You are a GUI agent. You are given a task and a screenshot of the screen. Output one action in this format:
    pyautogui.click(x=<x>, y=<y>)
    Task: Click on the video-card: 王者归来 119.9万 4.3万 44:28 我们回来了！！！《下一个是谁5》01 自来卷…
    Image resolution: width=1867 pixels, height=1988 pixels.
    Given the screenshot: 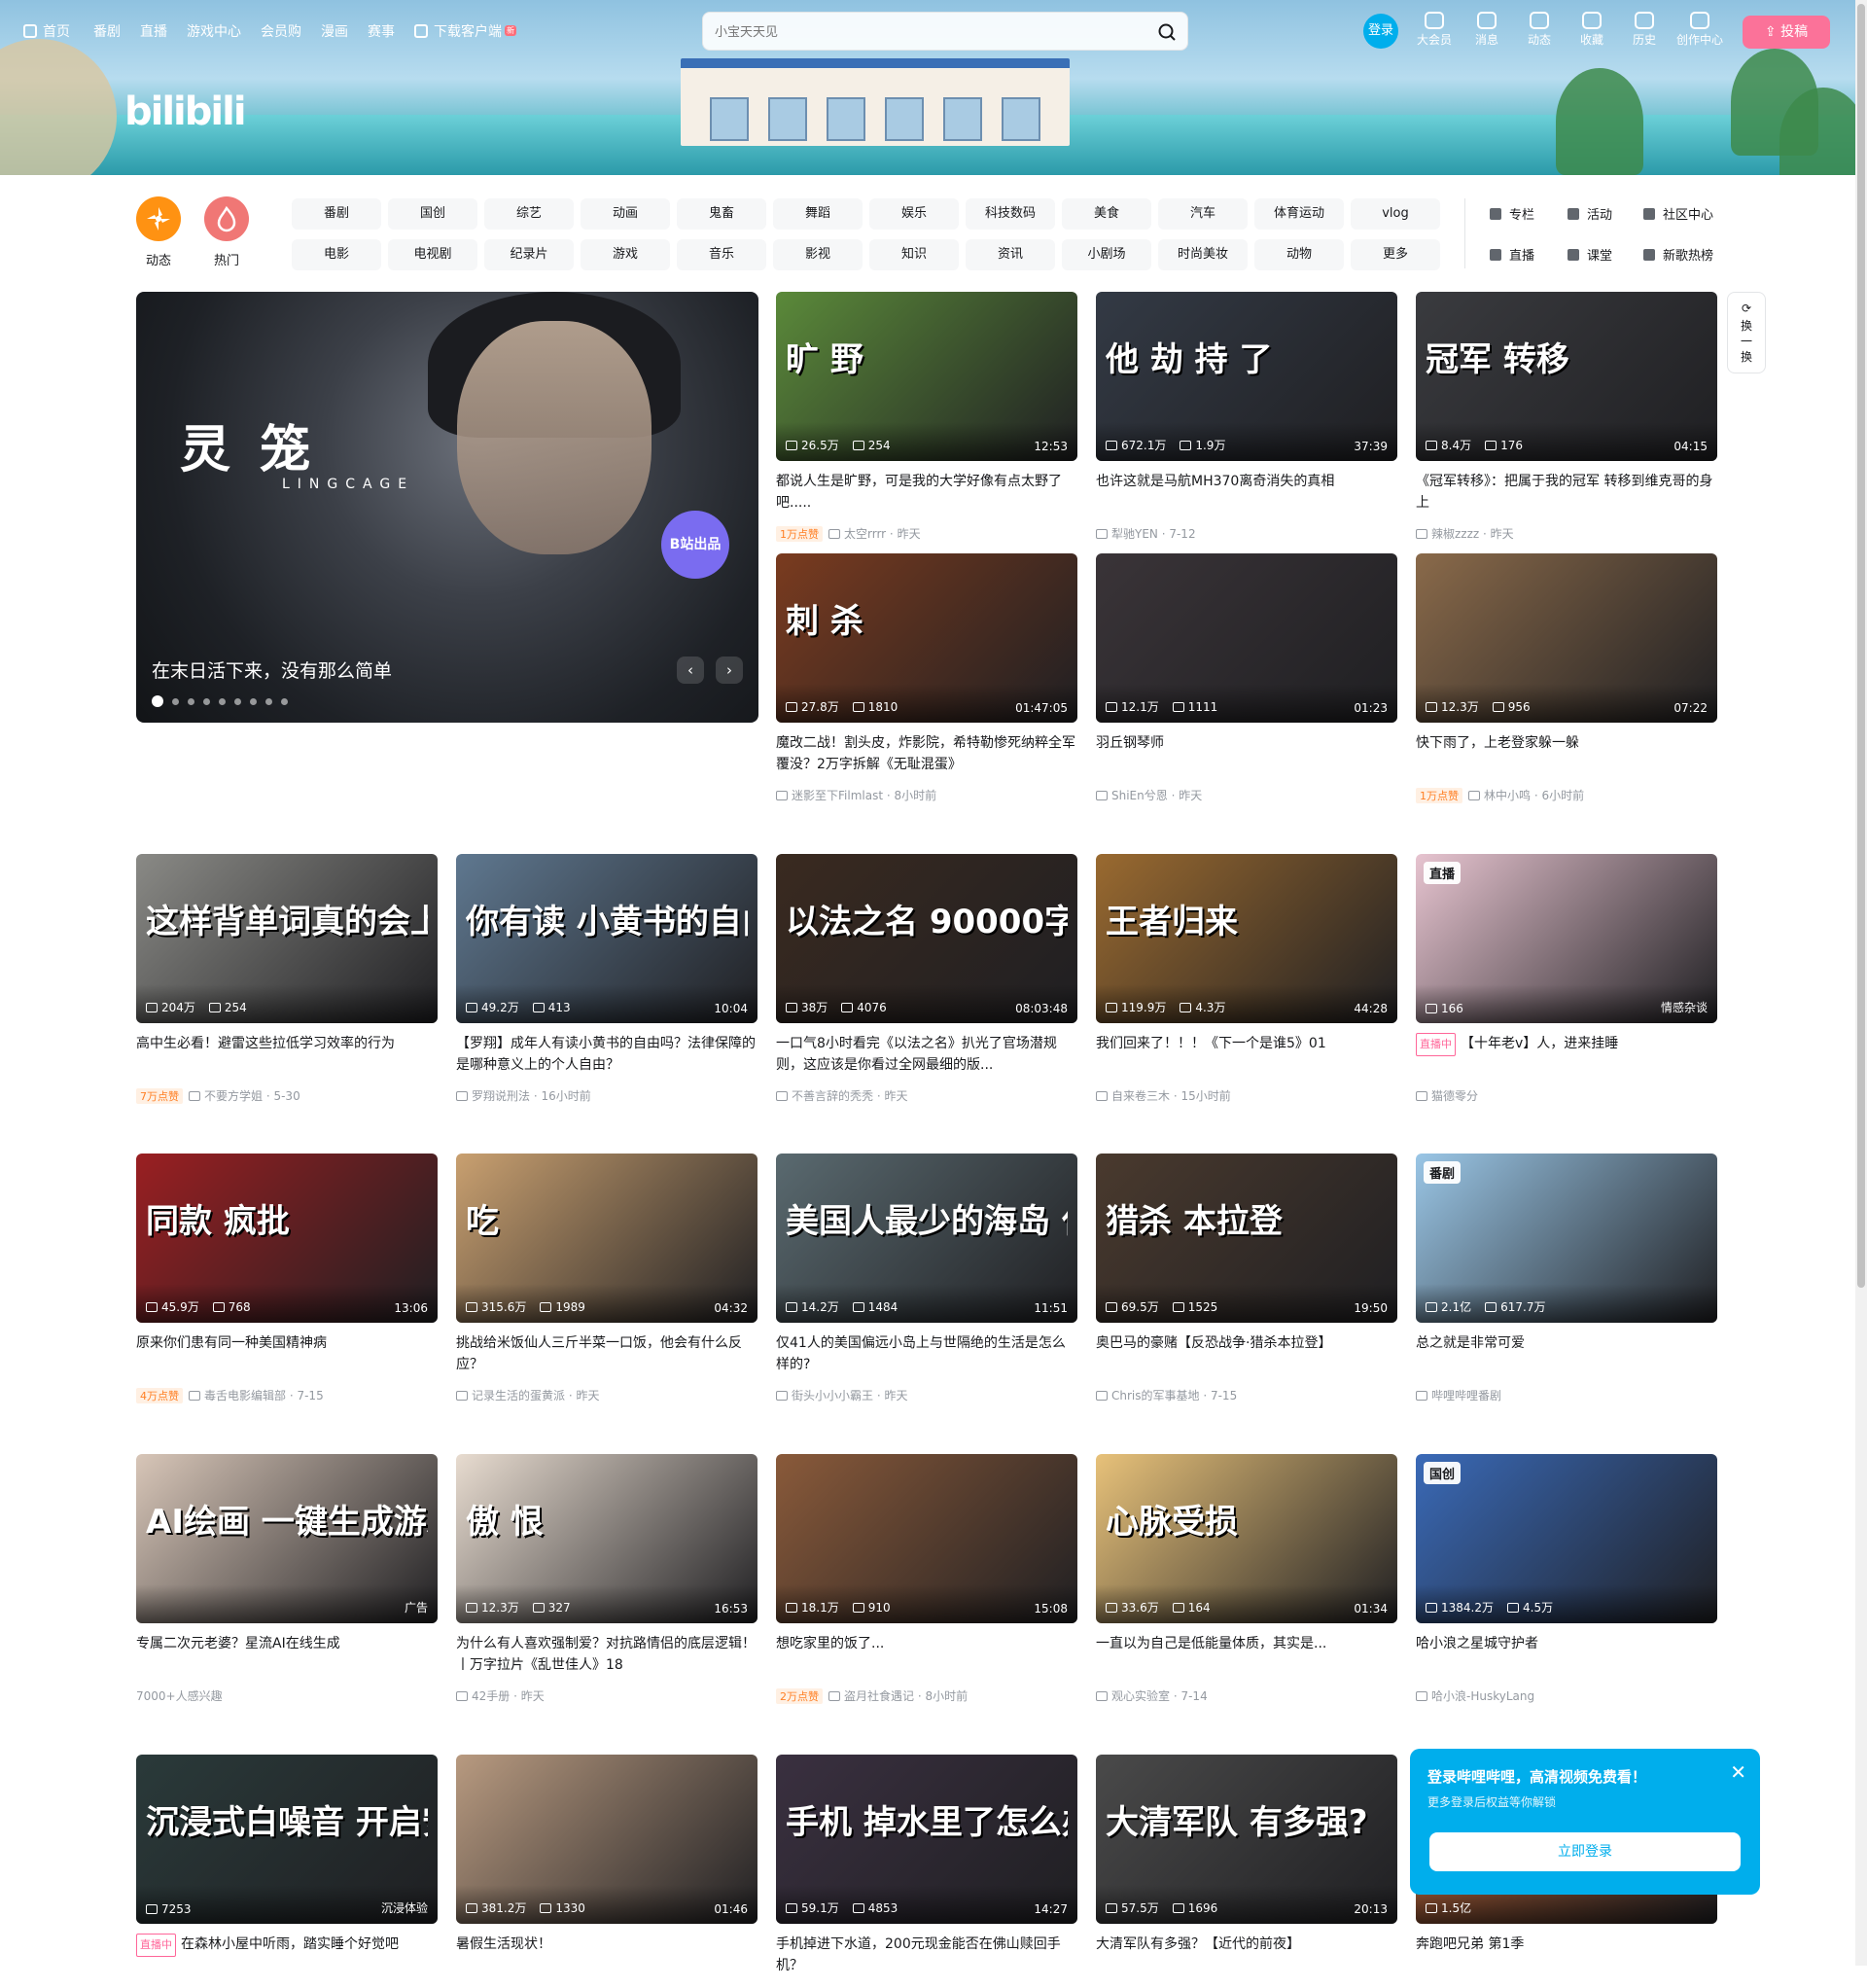 What is the action you would take?
    pyautogui.click(x=1246, y=979)
    